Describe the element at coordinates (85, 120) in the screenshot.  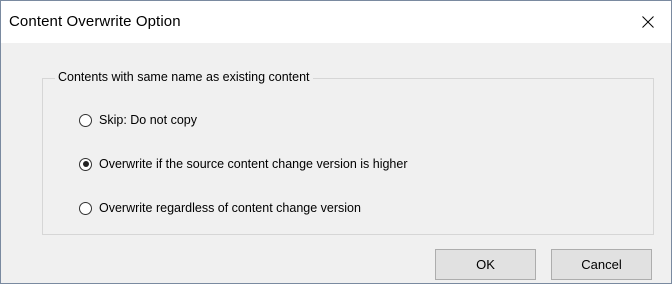
I see `radio-skip-circle` at that location.